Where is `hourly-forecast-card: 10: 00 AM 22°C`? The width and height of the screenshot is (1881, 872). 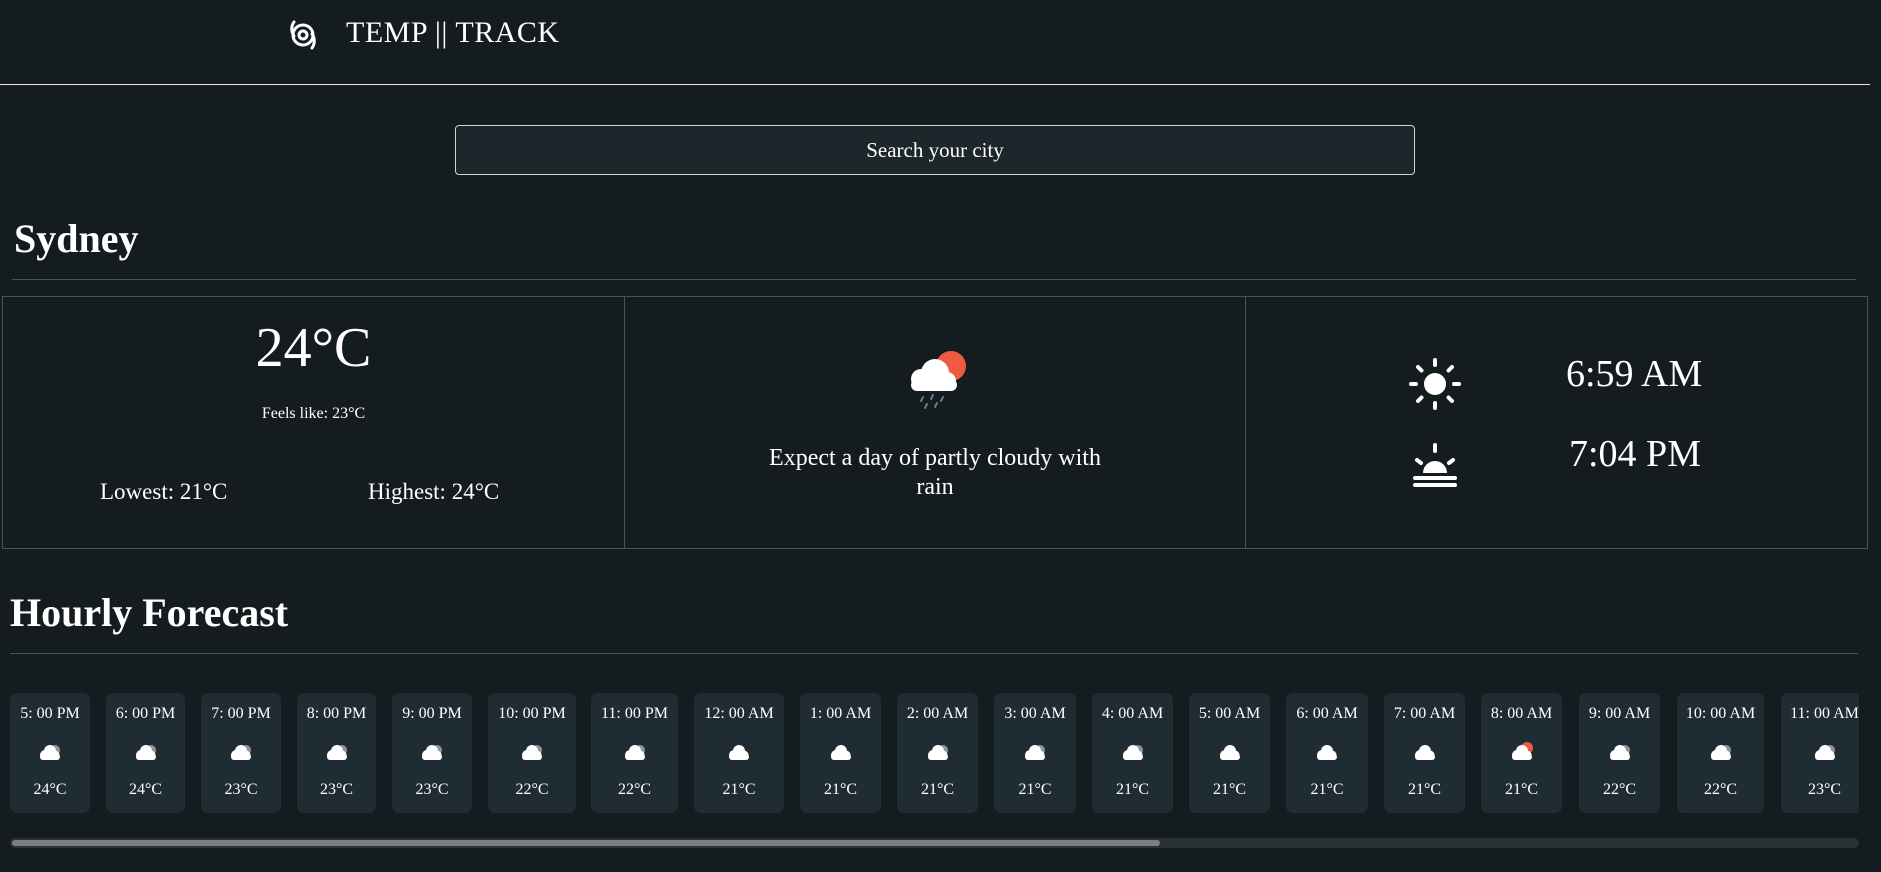 hourly-forecast-card: 10: 00 AM 22°C is located at coordinates (1720, 753).